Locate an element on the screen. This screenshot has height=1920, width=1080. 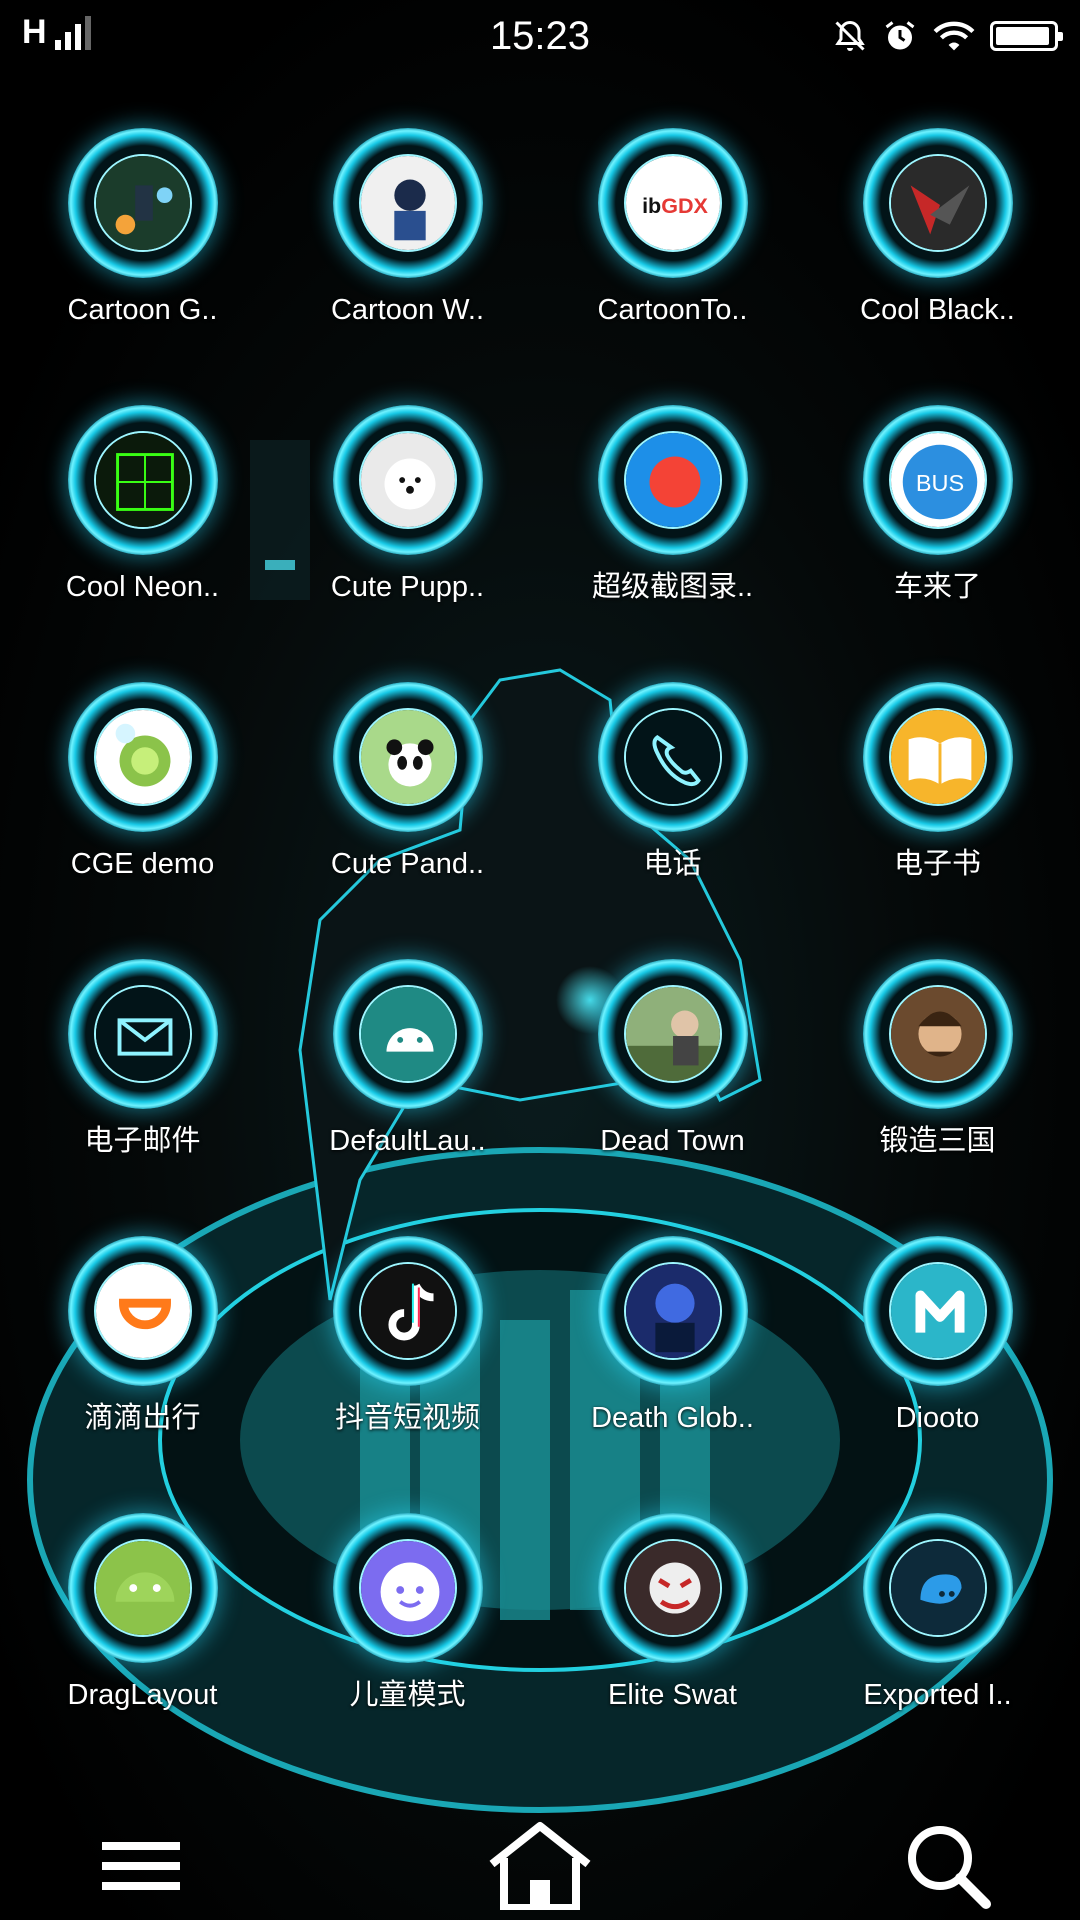
phone-icon is located at coordinates (672, 757).